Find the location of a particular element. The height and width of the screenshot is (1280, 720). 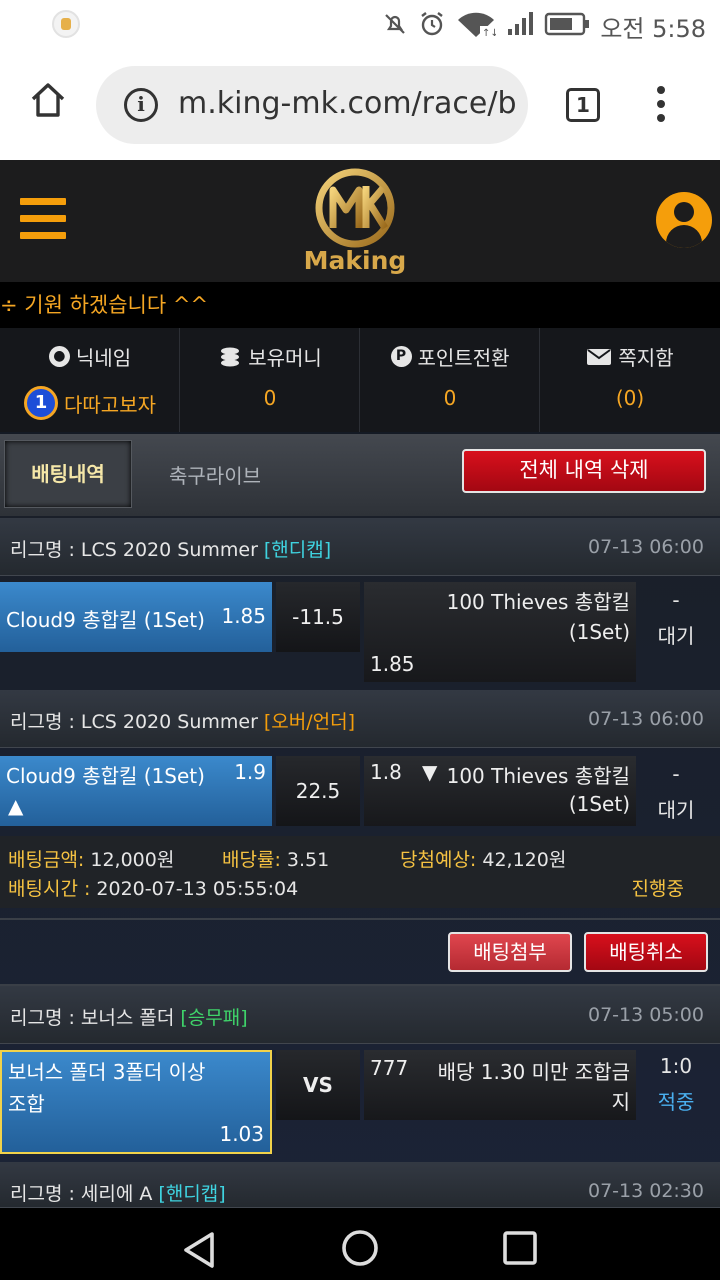

match-date: 07-13 05:00 is located at coordinates (645, 1015).